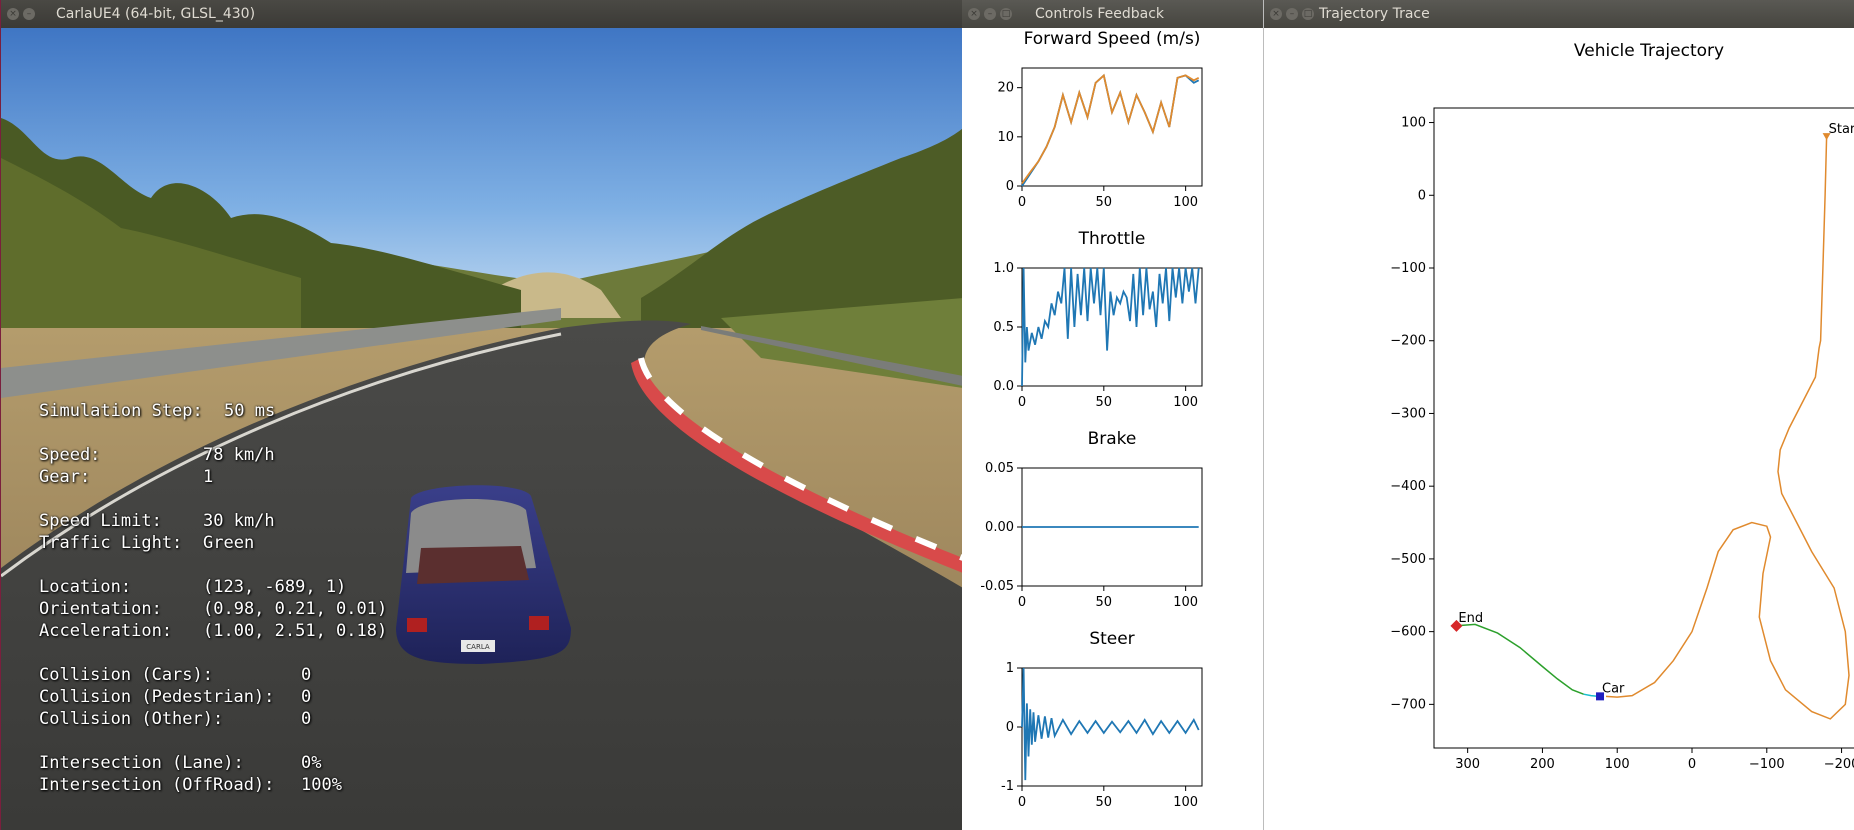 The image size is (1854, 830). Describe the element at coordinates (1839, 764) in the screenshot. I see `x-tick-label: −200` at that location.